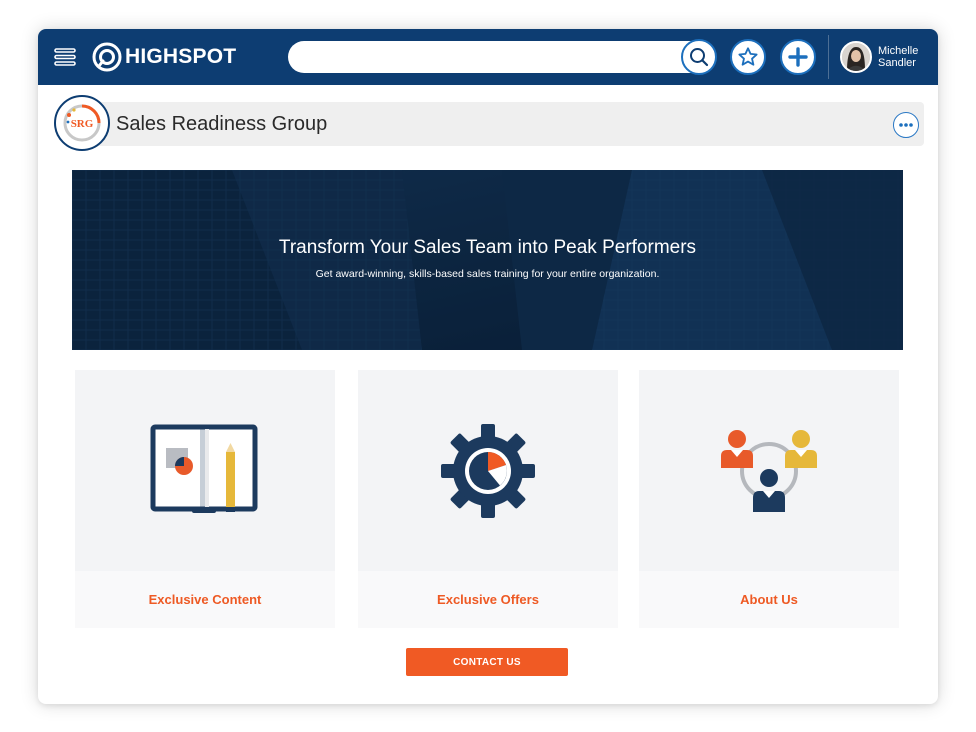 This screenshot has width=976, height=732. What do you see at coordinates (181, 56) in the screenshot?
I see `brand-name: HIGHSPOT` at bounding box center [181, 56].